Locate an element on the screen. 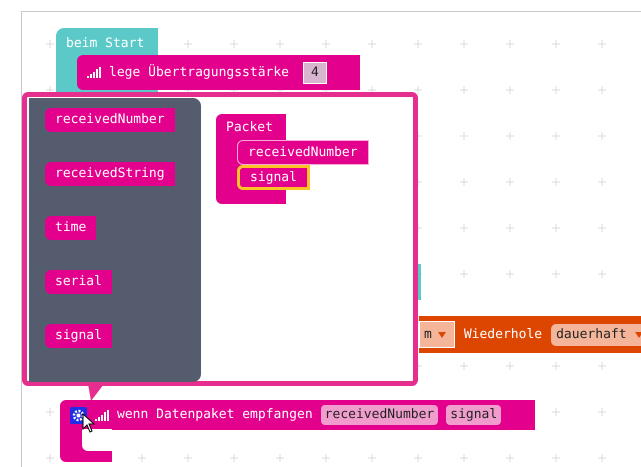 This screenshot has height=467, width=641. loop-block: m Wiederhole dauerhaft is located at coordinates (530, 334).